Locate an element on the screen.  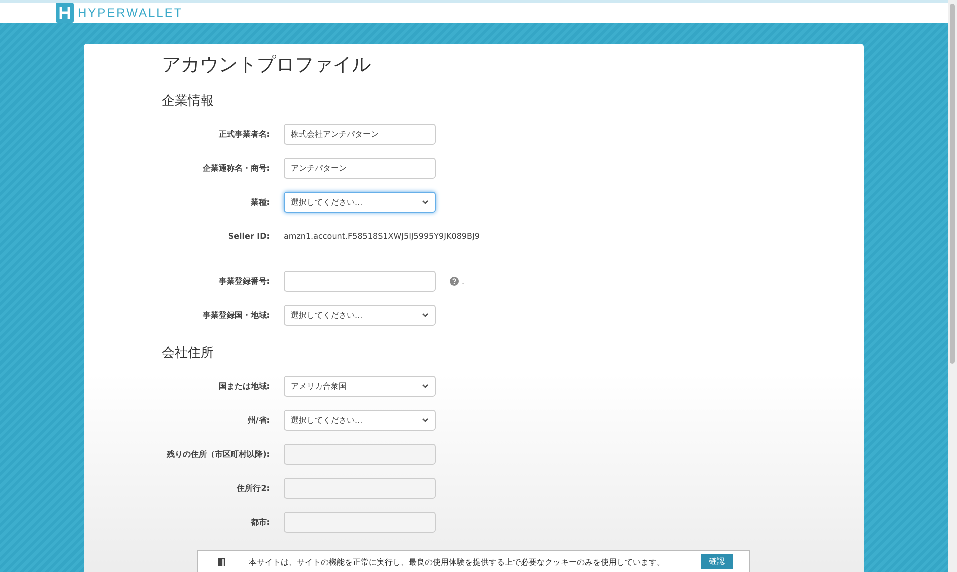
field-label: 事業登録番号: is located at coordinates (244, 281).